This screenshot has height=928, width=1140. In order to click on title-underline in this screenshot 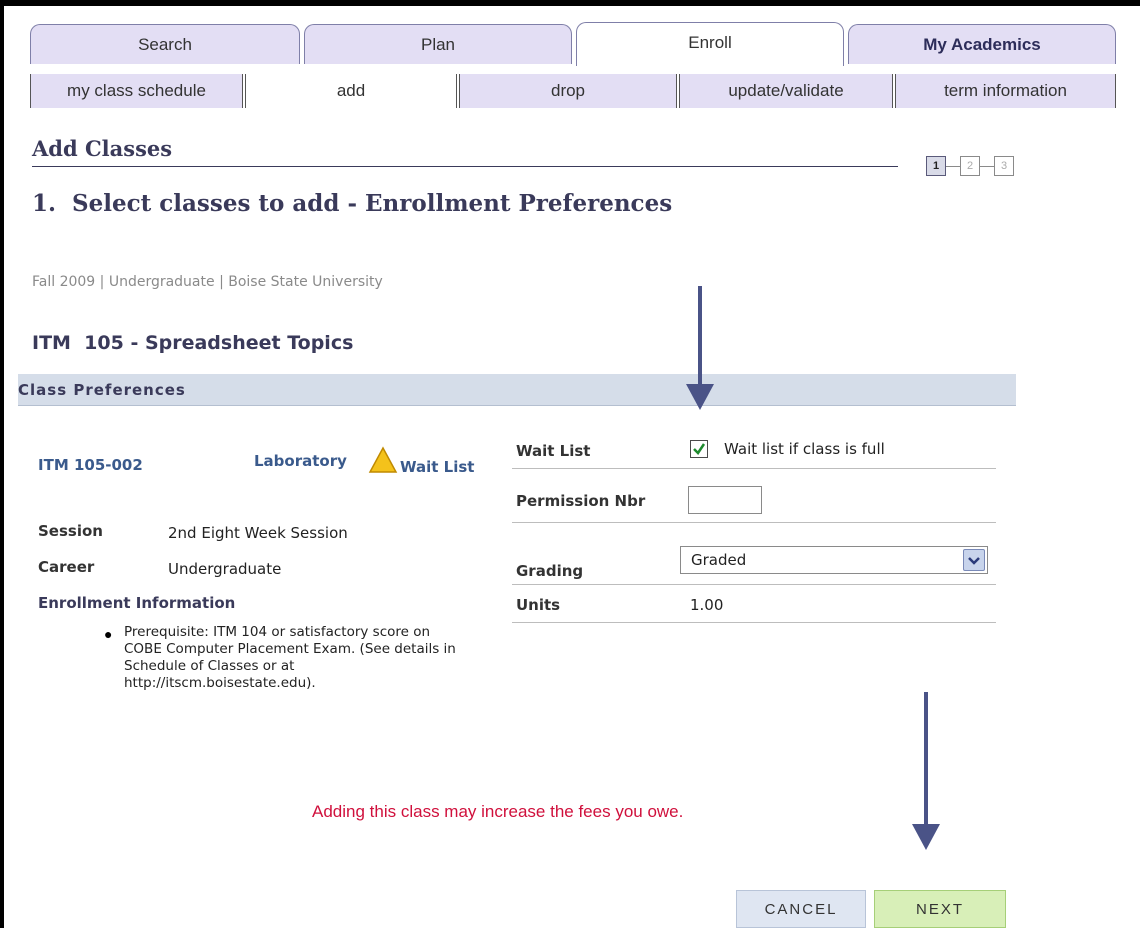, I will do `click(465, 166)`.